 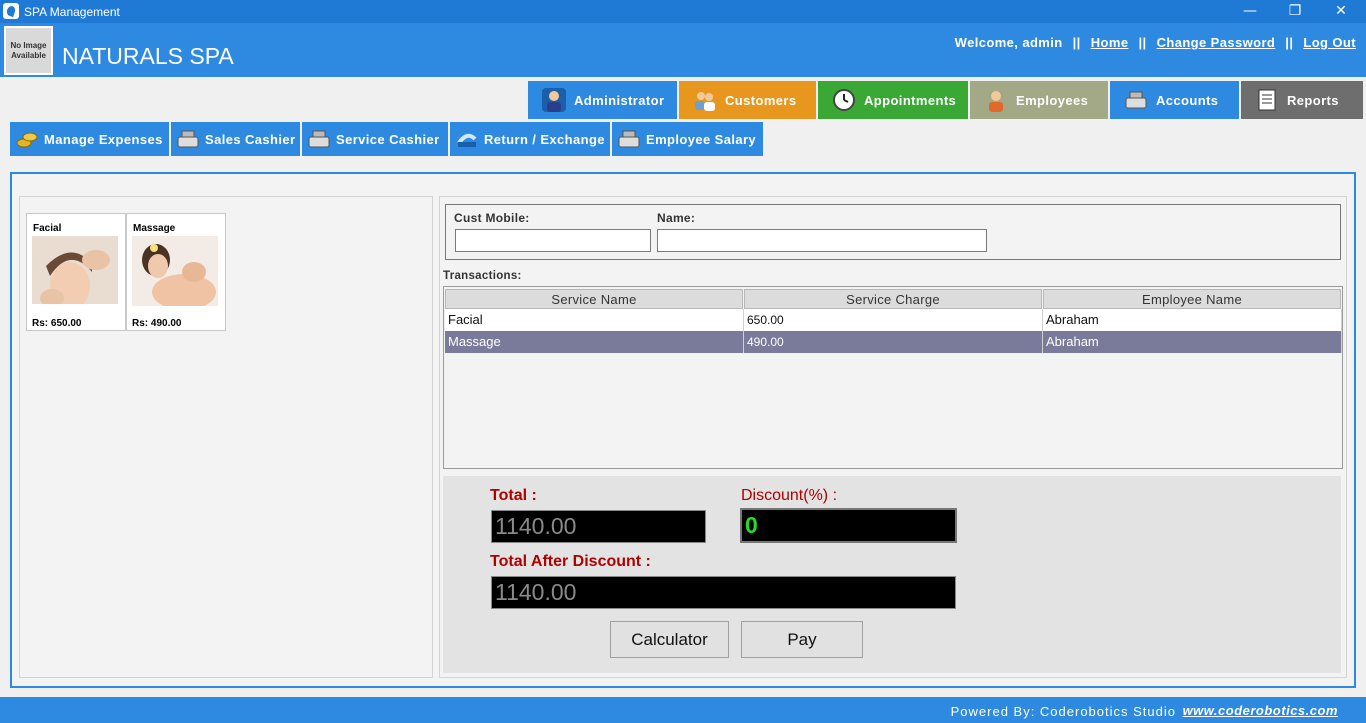 I want to click on subtab-manage-expenses: Manage Expenses, so click(x=89, y=139).